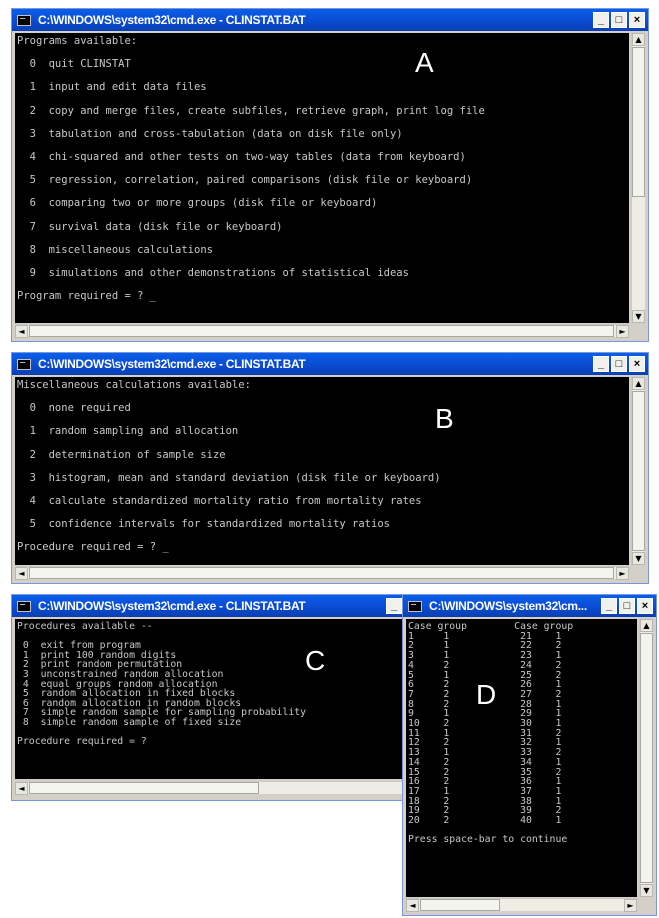 The image size is (659, 918). I want to click on title-bar: C:\WINDOWS\system32\cm... _ □ ×, so click(529, 606).